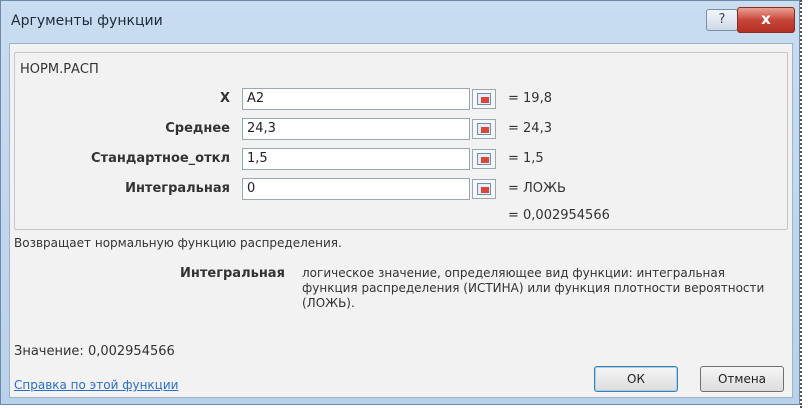 The width and height of the screenshot is (808, 408). Describe the element at coordinates (94, 351) in the screenshot. I see `value-result: Значение: 0,002954566` at that location.